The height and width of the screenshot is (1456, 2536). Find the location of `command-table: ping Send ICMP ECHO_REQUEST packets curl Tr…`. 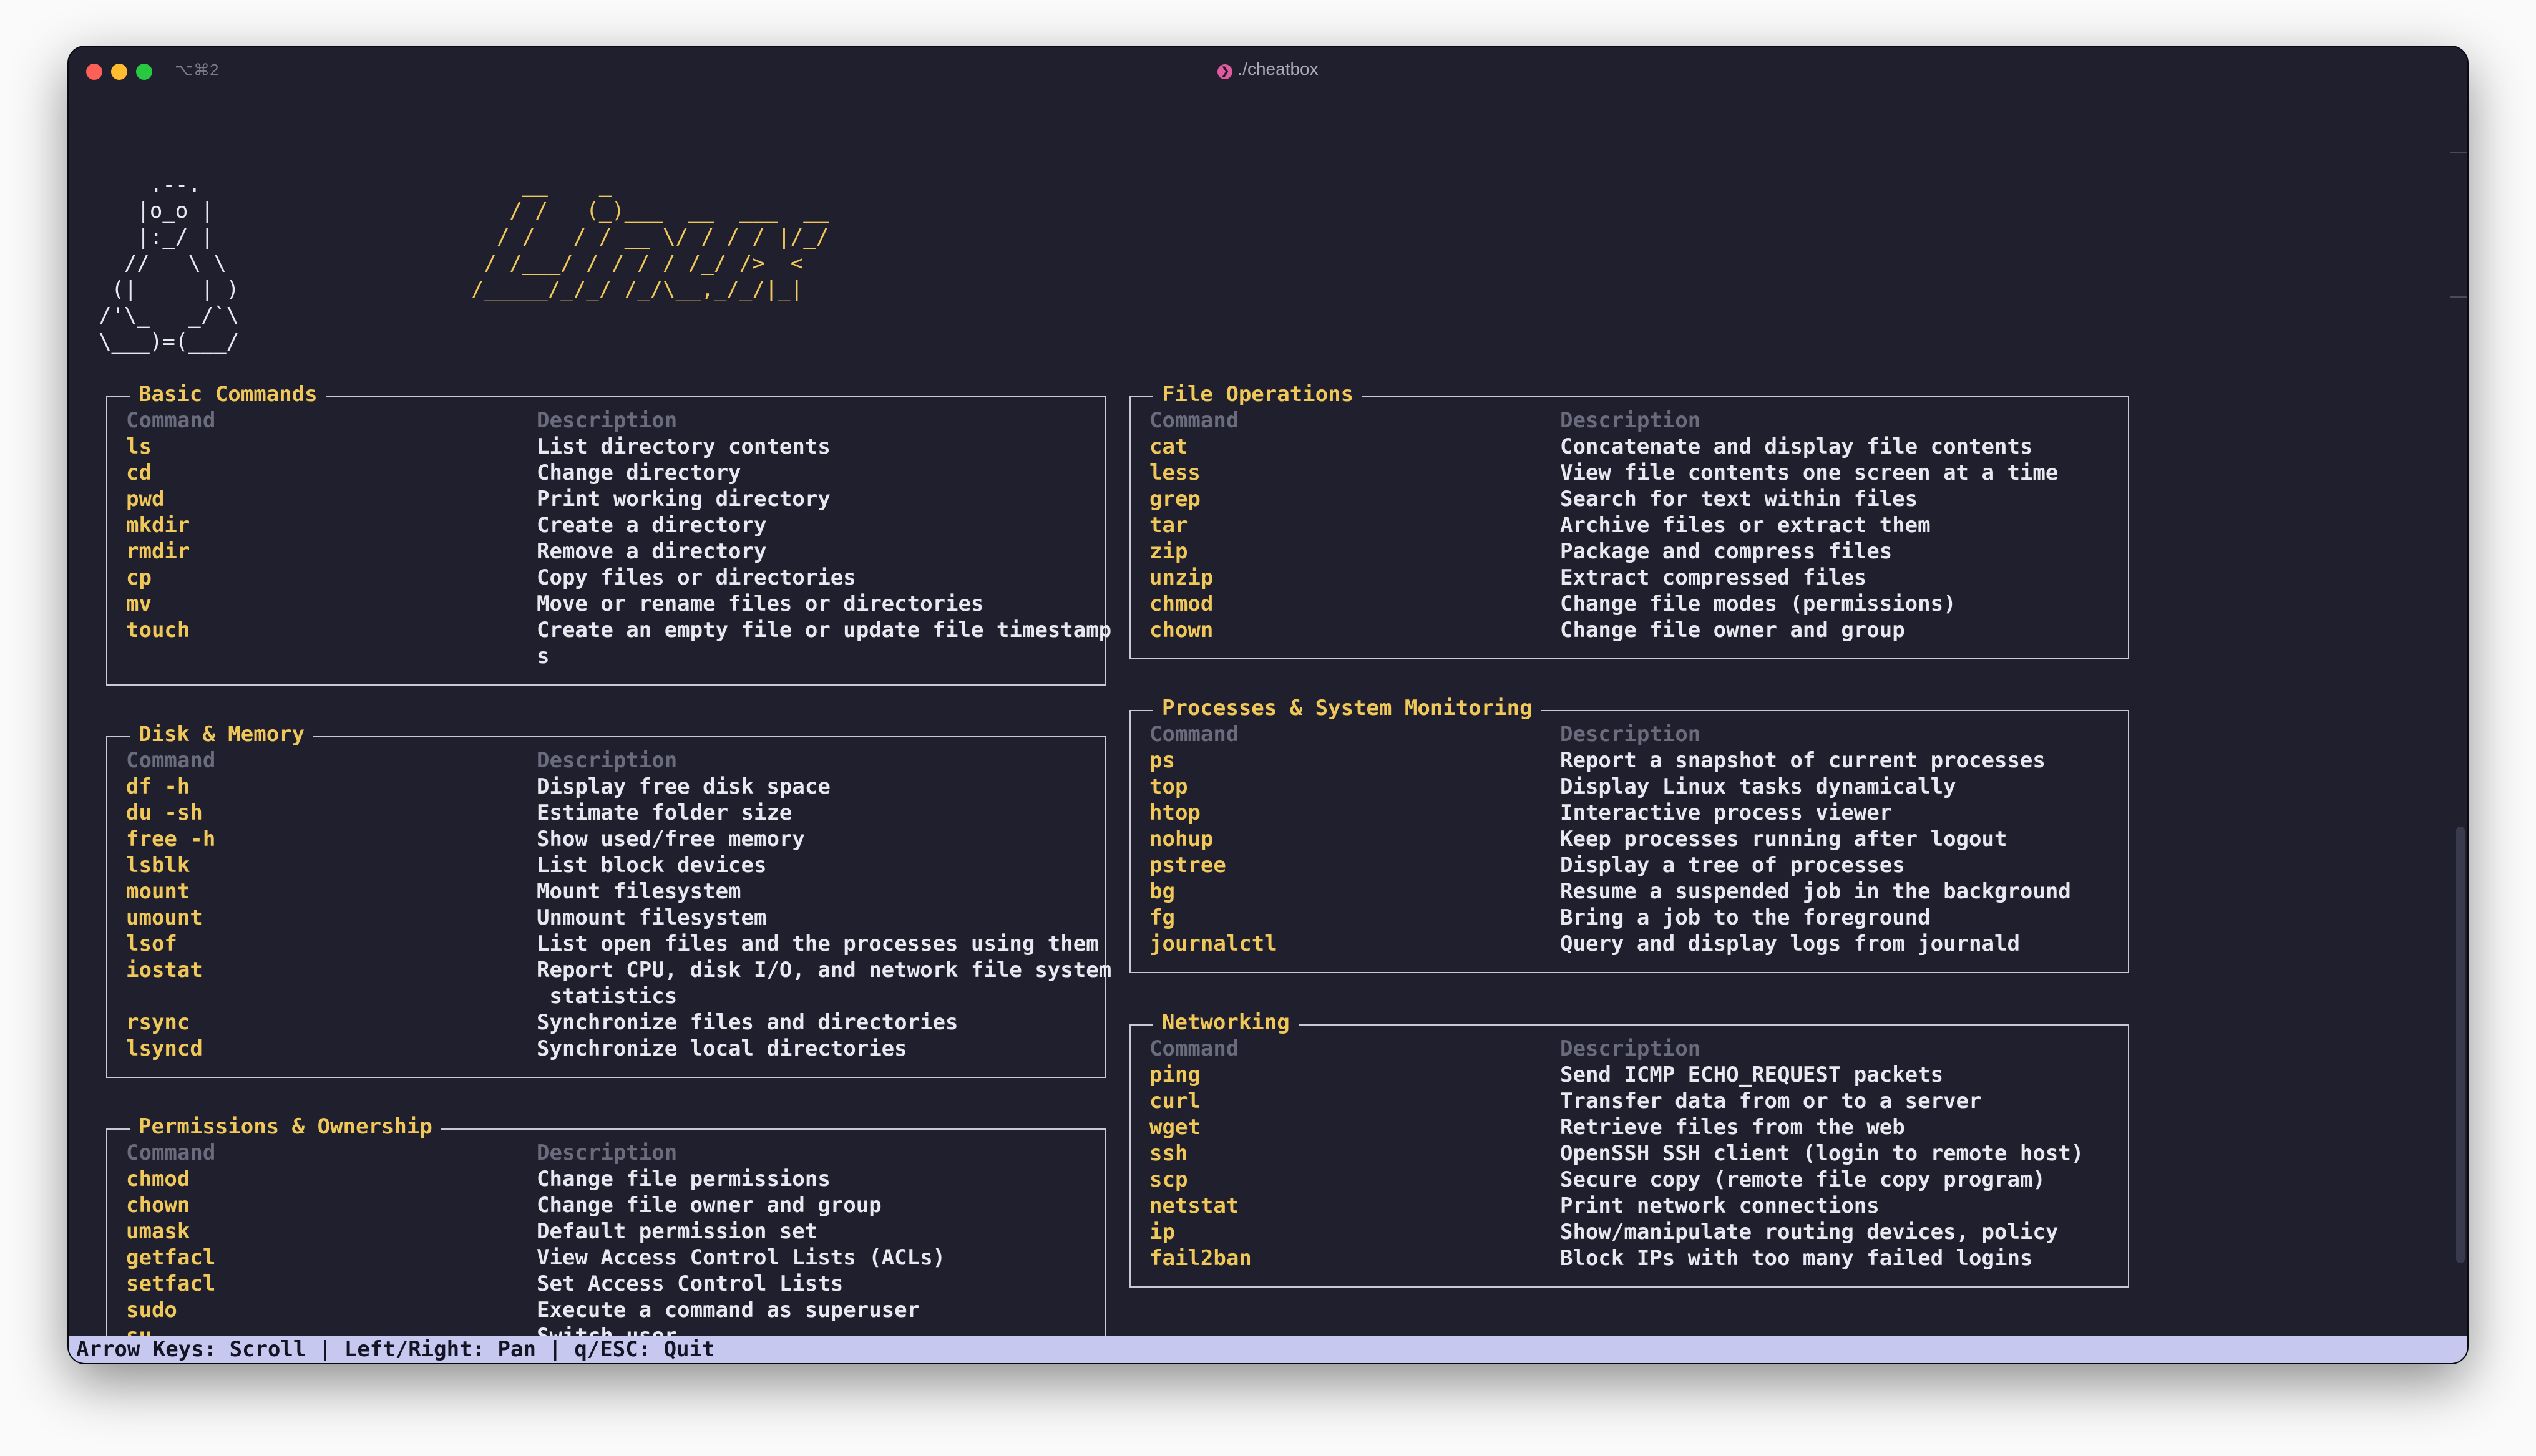

command-table: ping Send ICMP ECHO_REQUEST packets curl Tr… is located at coordinates (1630, 1167).